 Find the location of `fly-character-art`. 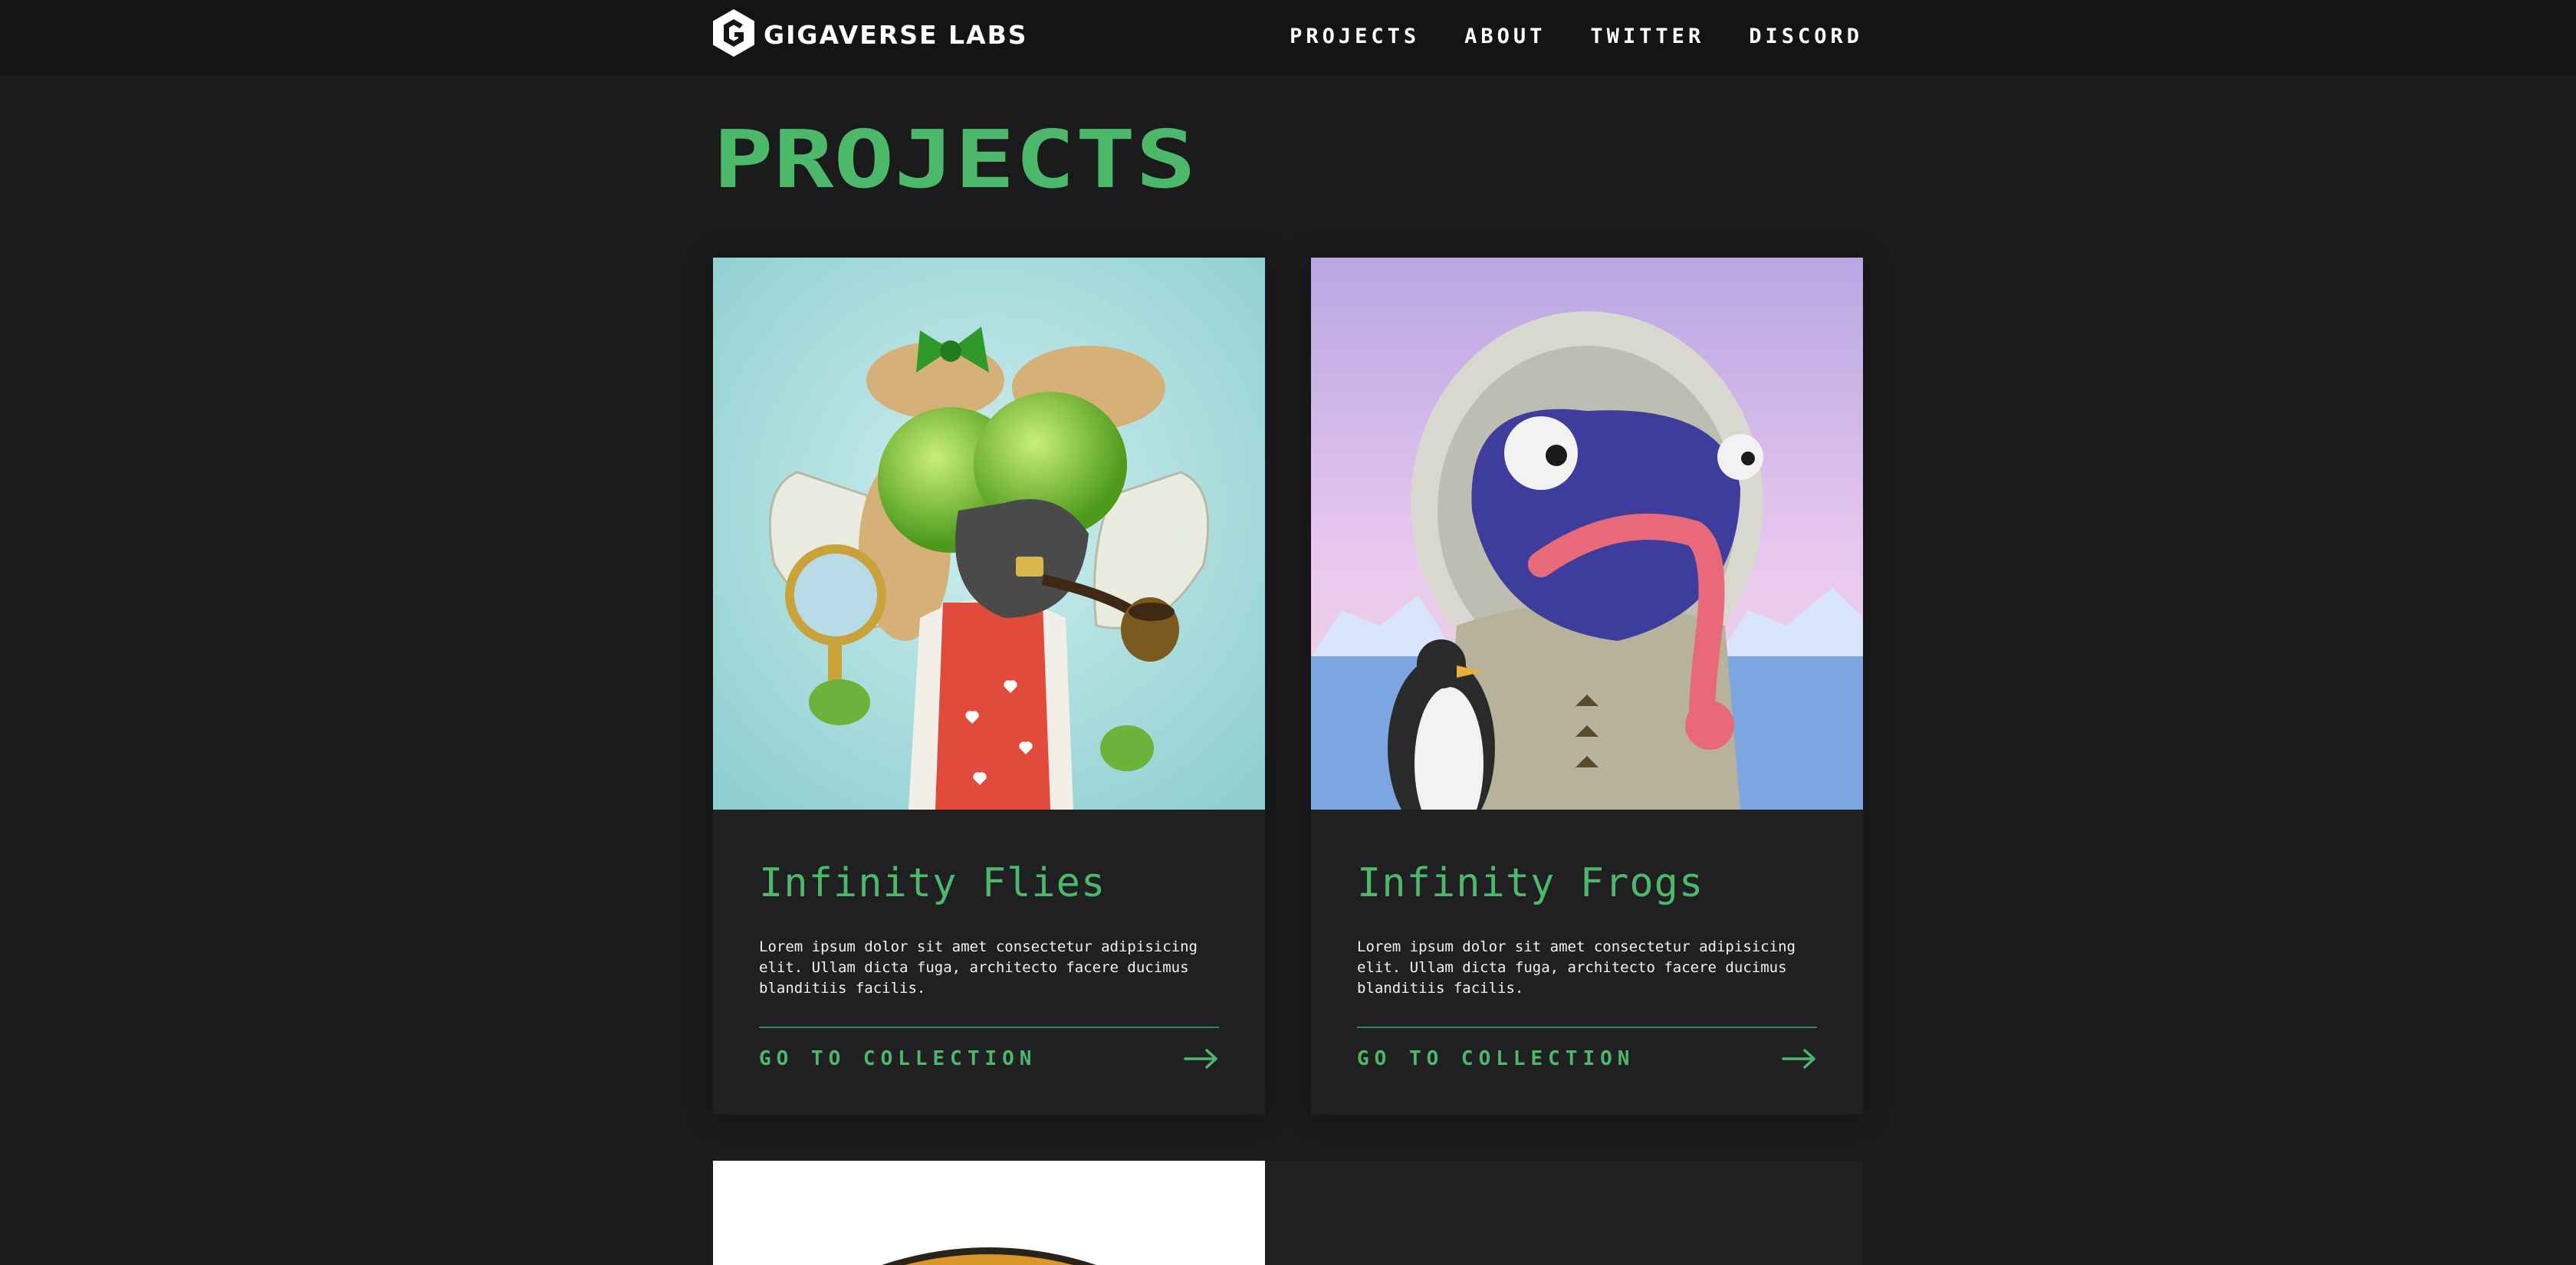

fly-character-art is located at coordinates (989, 534).